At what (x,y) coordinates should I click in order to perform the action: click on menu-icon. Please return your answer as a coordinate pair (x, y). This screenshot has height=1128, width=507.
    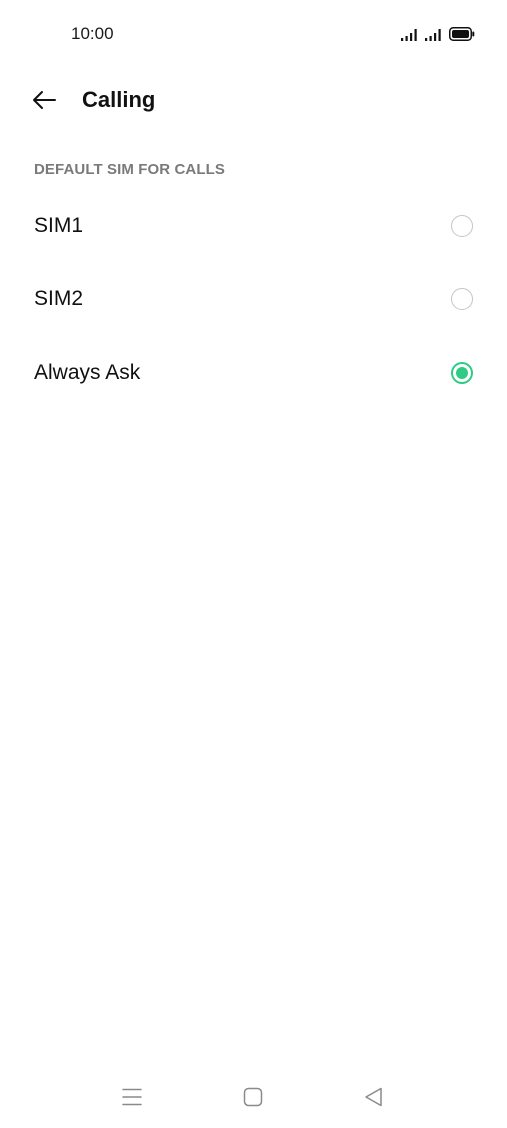
    Looking at the image, I should click on (132, 1097).